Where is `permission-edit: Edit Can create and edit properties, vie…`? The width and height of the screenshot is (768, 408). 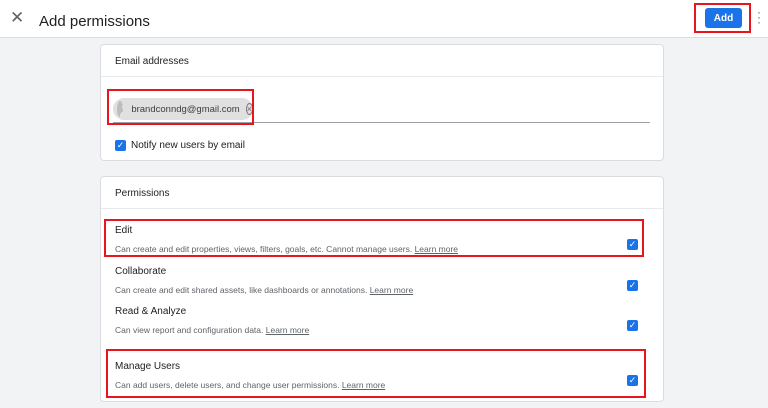 permission-edit: Edit Can create and edit properties, vie… is located at coordinates (382, 239).